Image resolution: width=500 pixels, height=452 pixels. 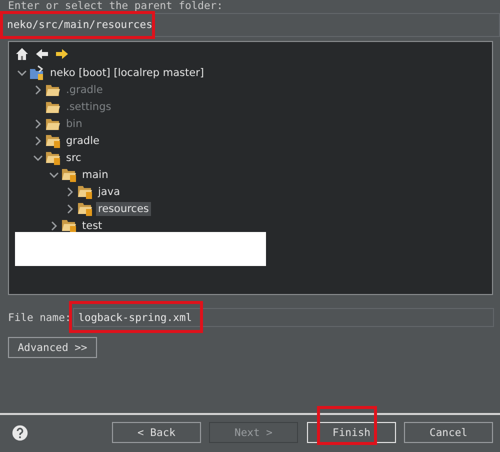 I want to click on tree-item: neko [boot] [localrep master], so click(x=127, y=73).